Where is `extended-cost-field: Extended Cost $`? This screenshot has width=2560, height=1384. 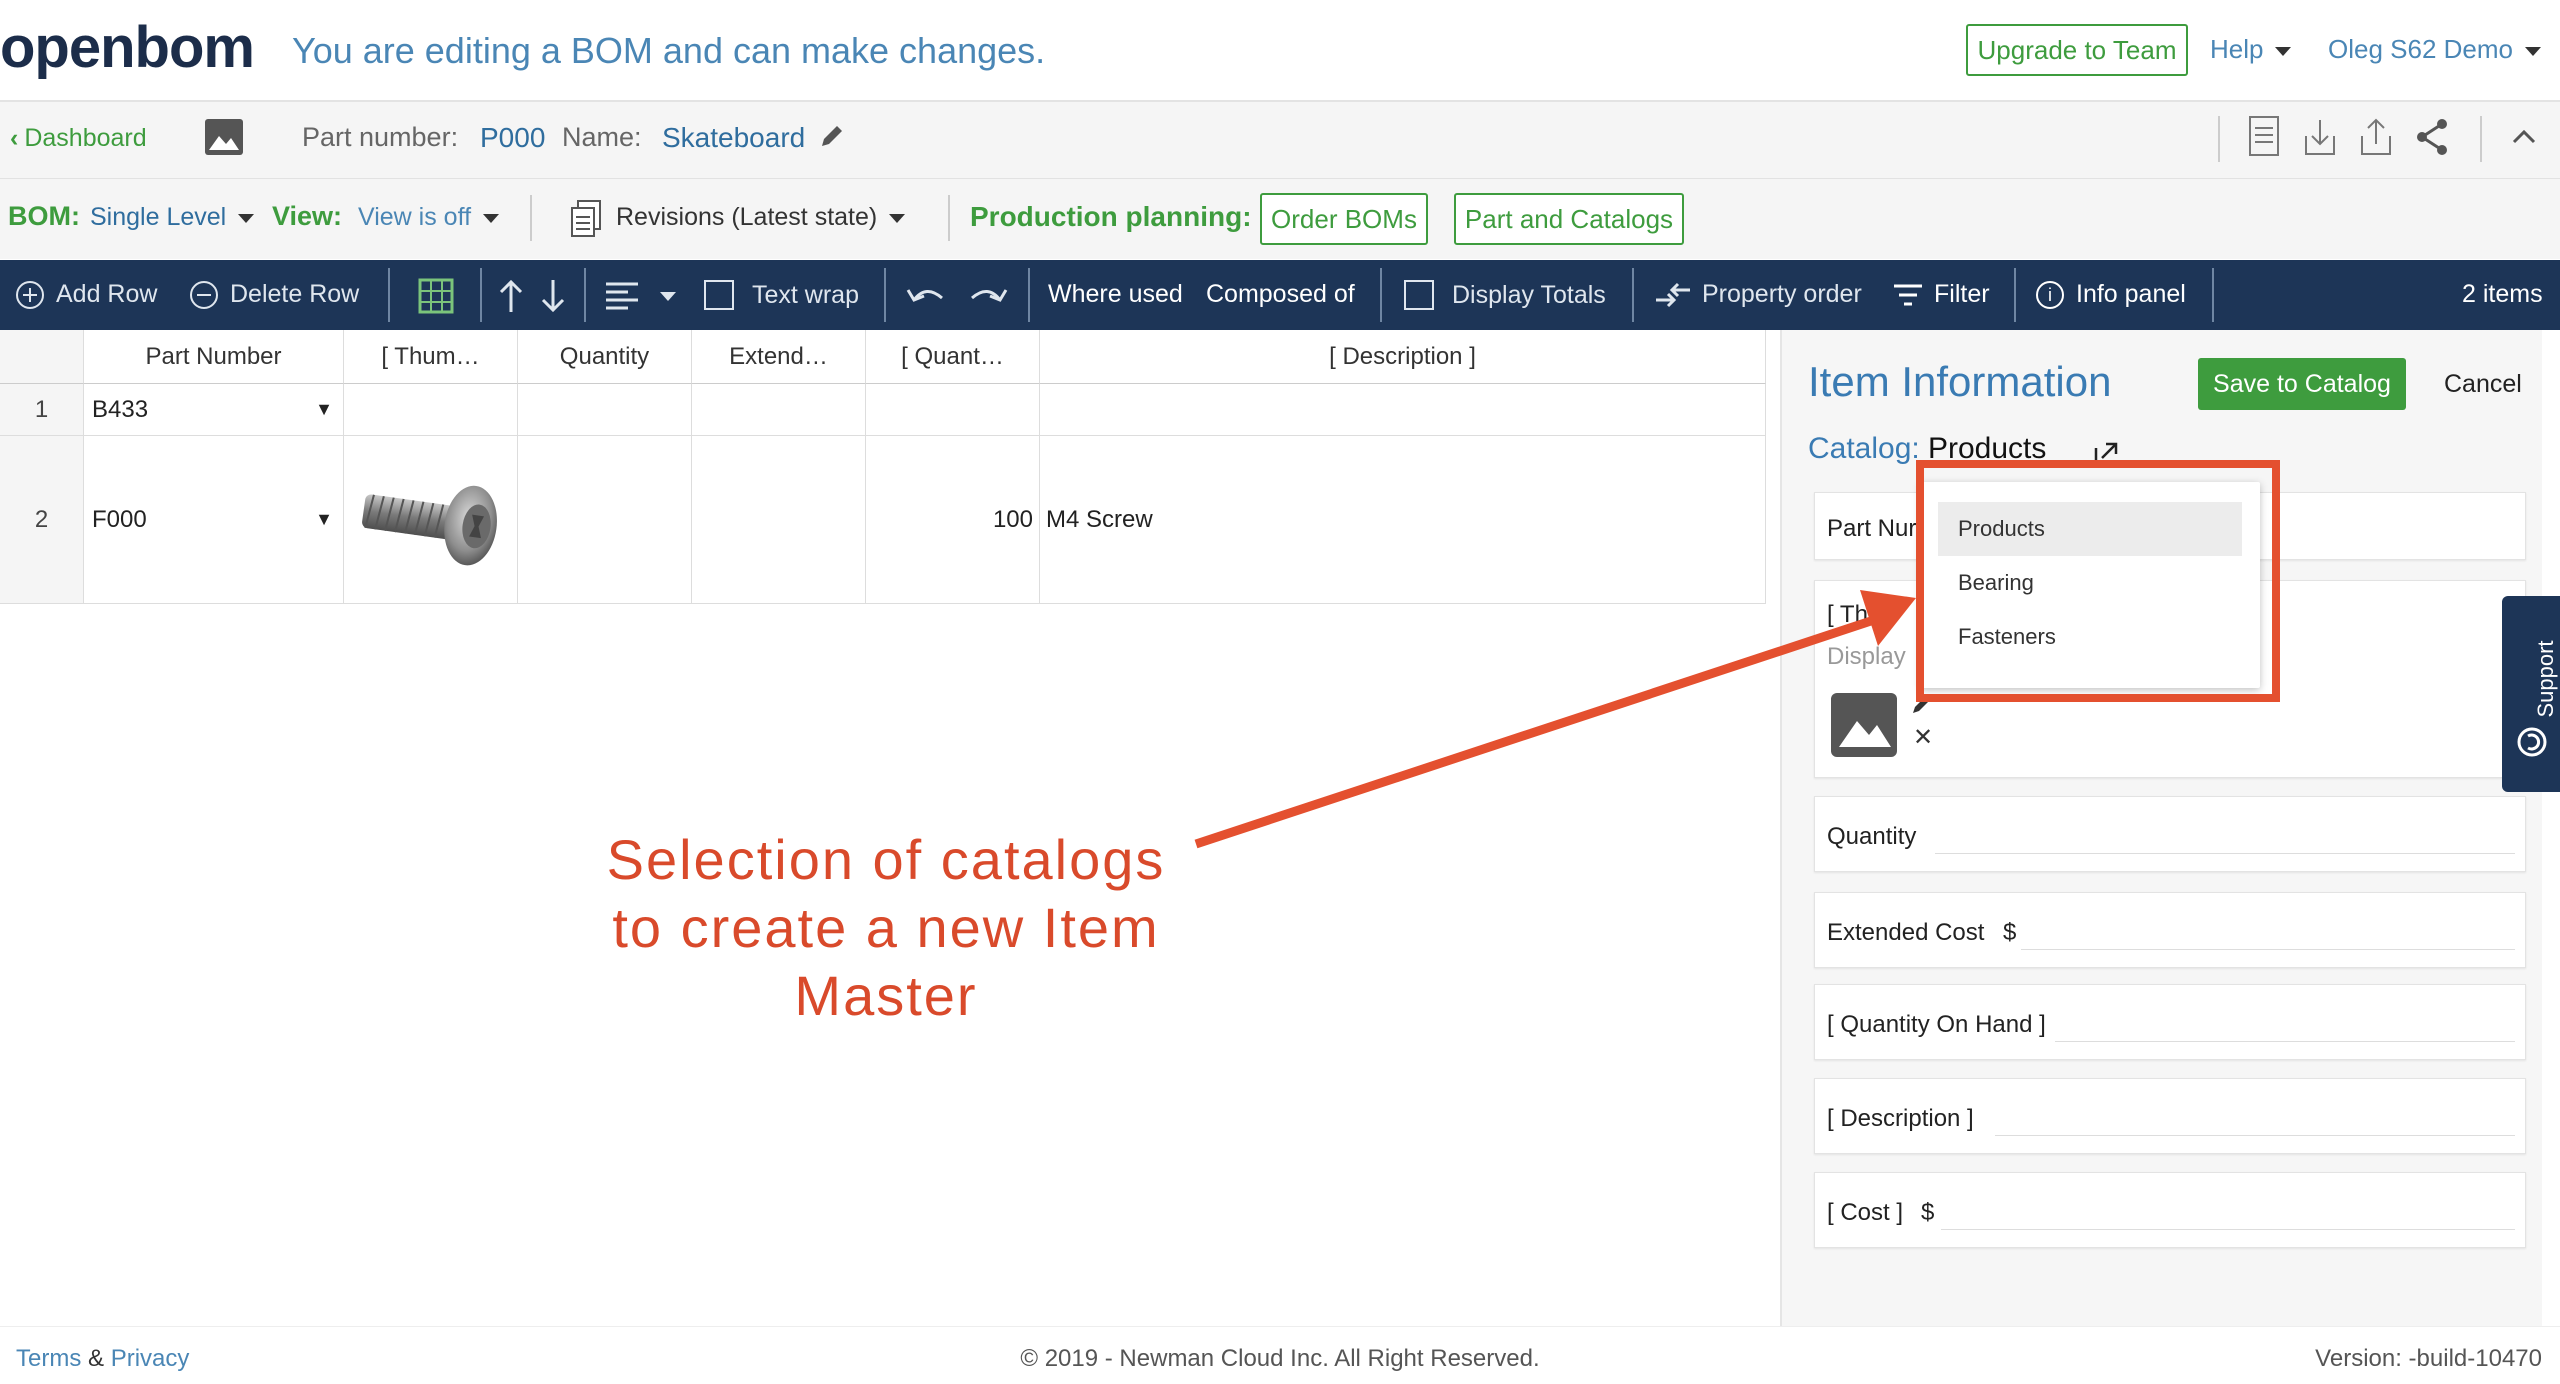 extended-cost-field: Extended Cost $ is located at coordinates (2170, 930).